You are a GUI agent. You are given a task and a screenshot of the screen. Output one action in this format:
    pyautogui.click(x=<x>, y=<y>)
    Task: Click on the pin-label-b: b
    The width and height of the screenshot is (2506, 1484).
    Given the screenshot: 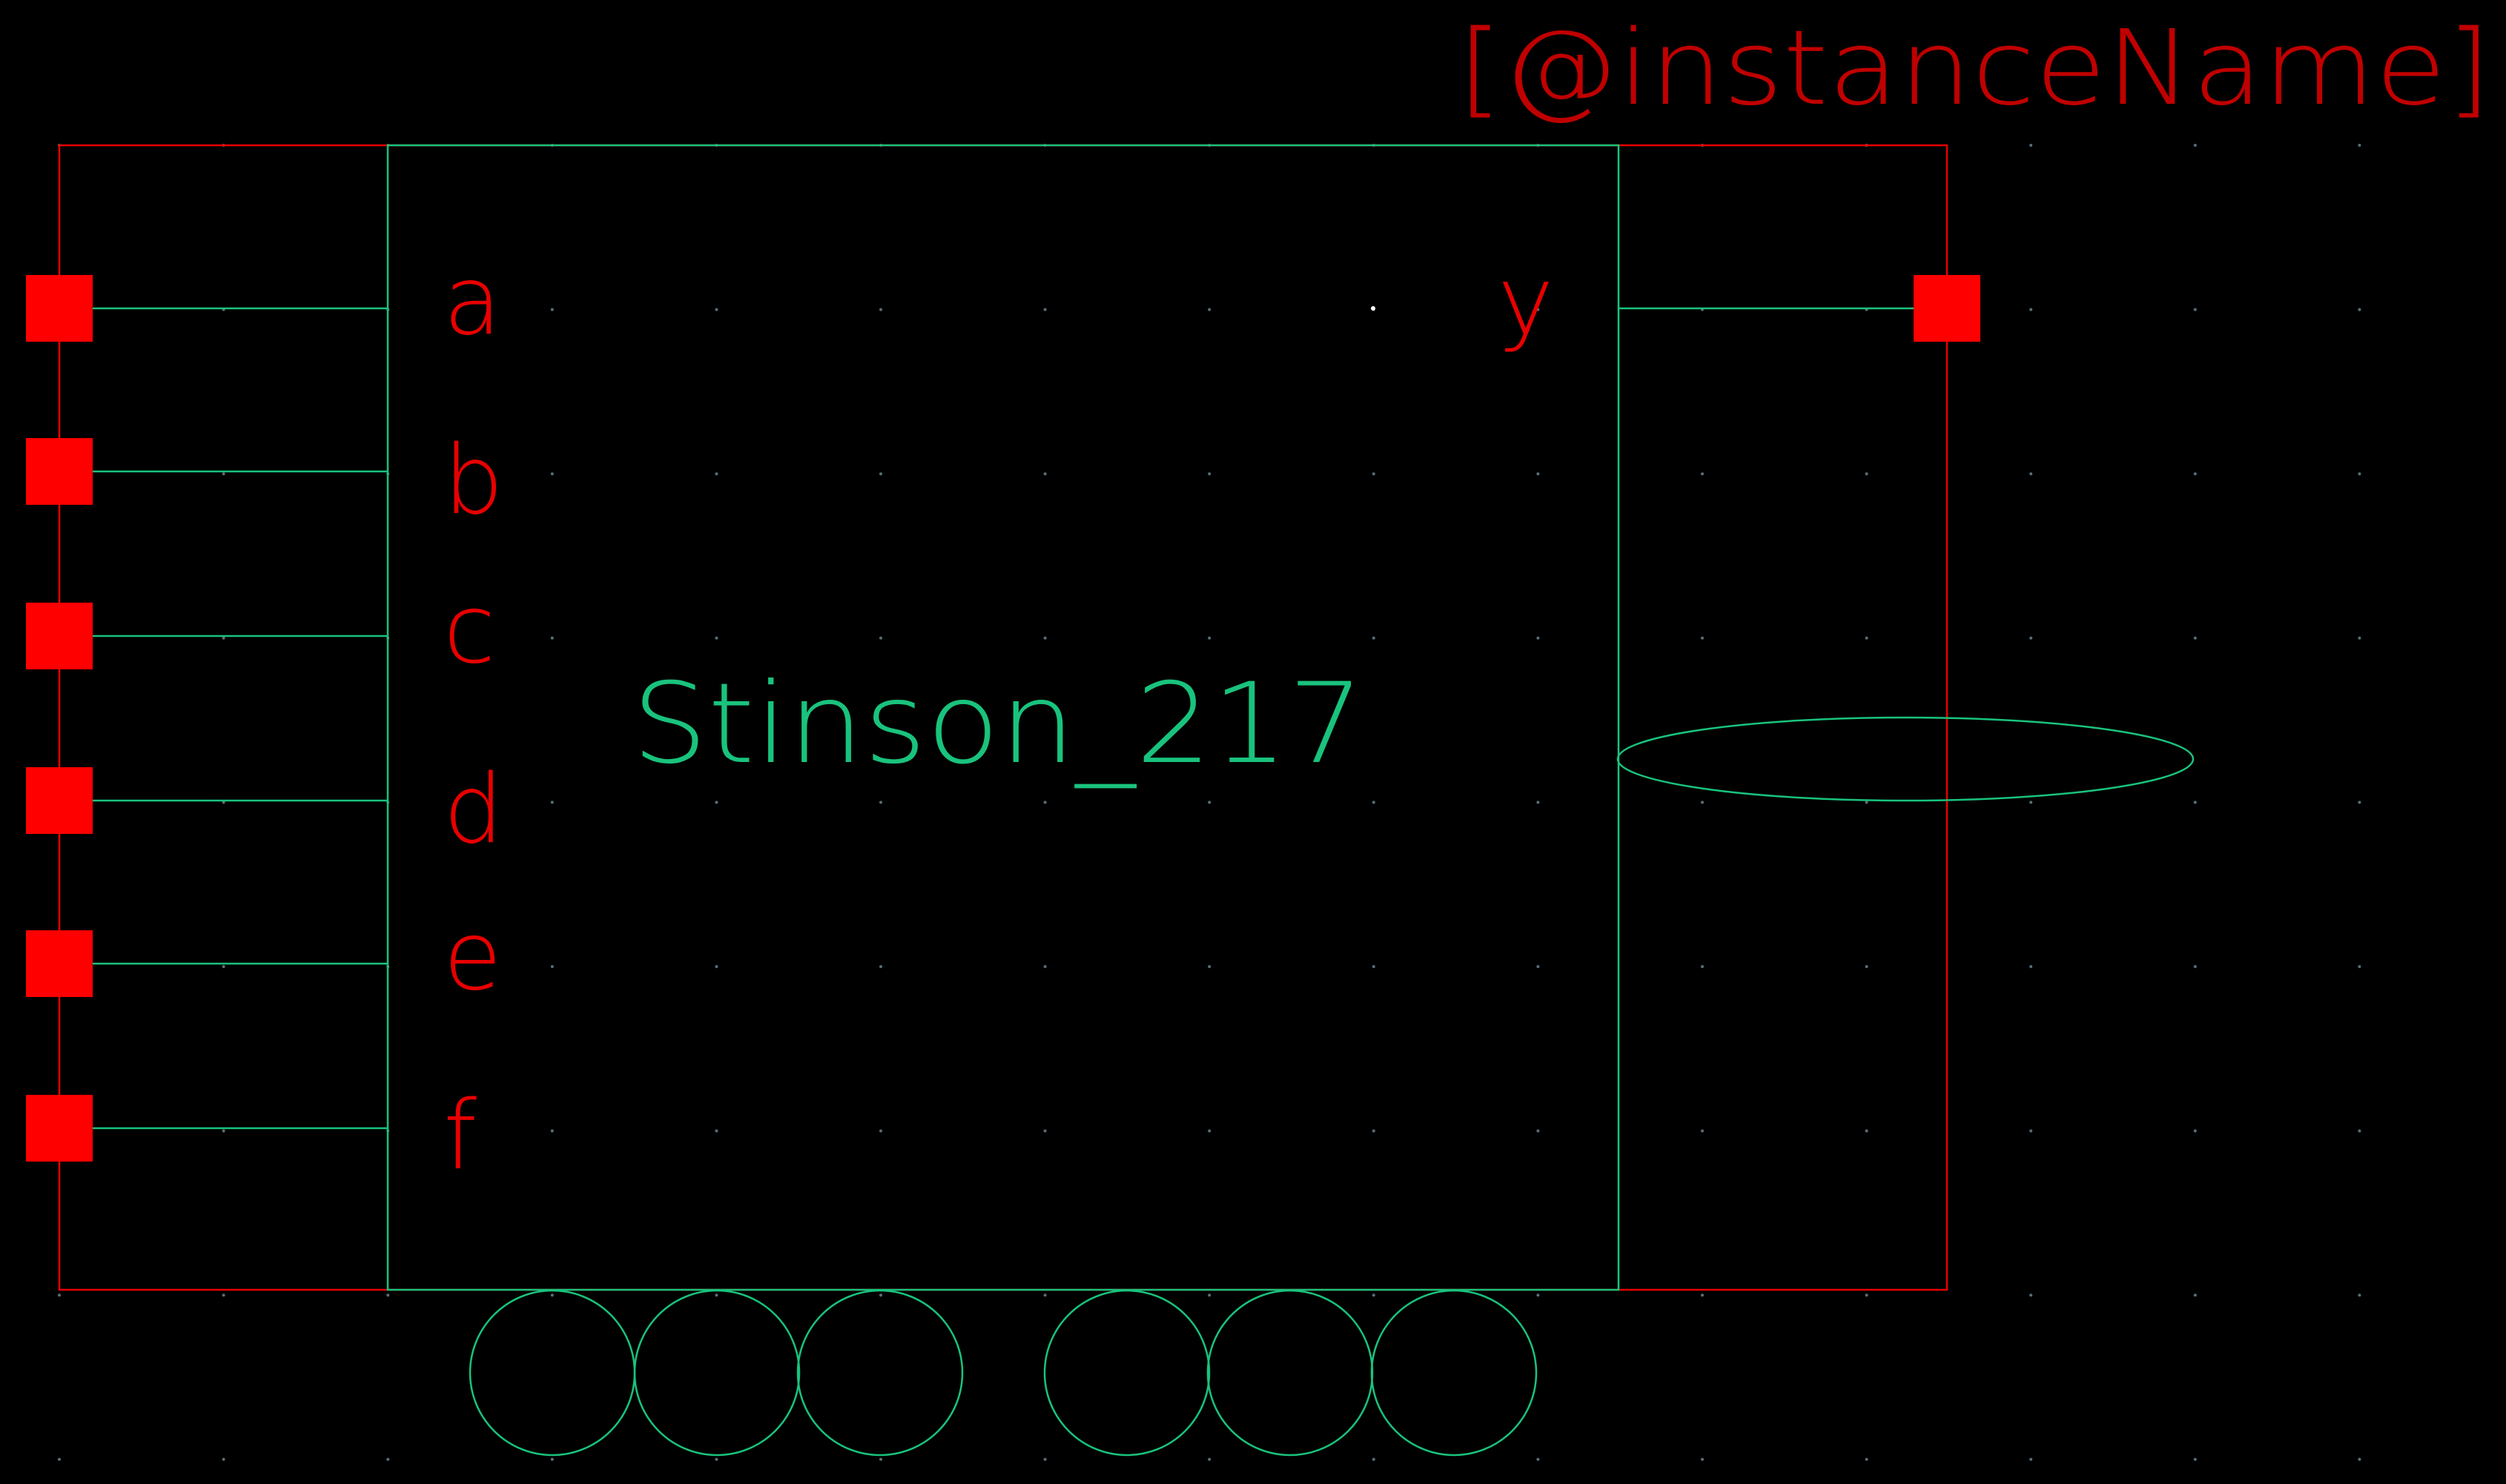 What is the action you would take?
    pyautogui.click(x=473, y=481)
    